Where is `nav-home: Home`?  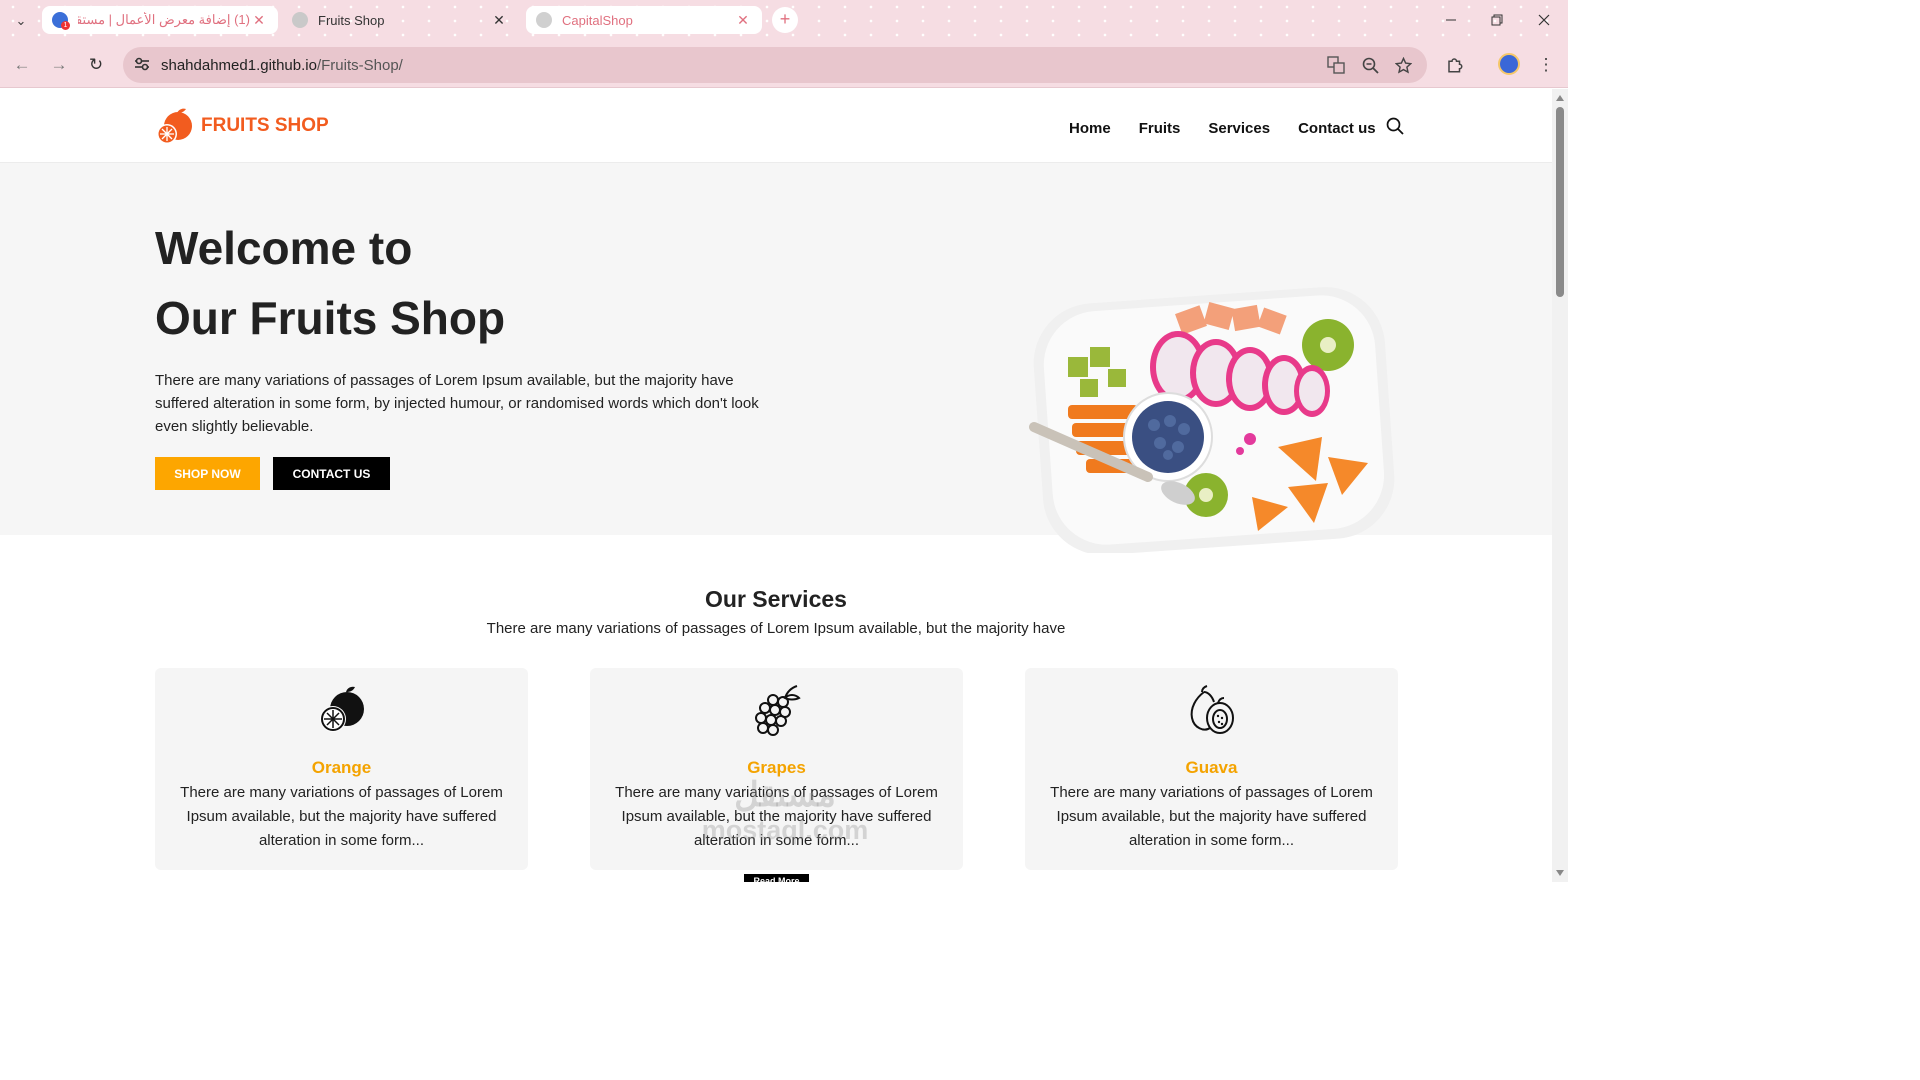
nav-home: Home is located at coordinates (1090, 128).